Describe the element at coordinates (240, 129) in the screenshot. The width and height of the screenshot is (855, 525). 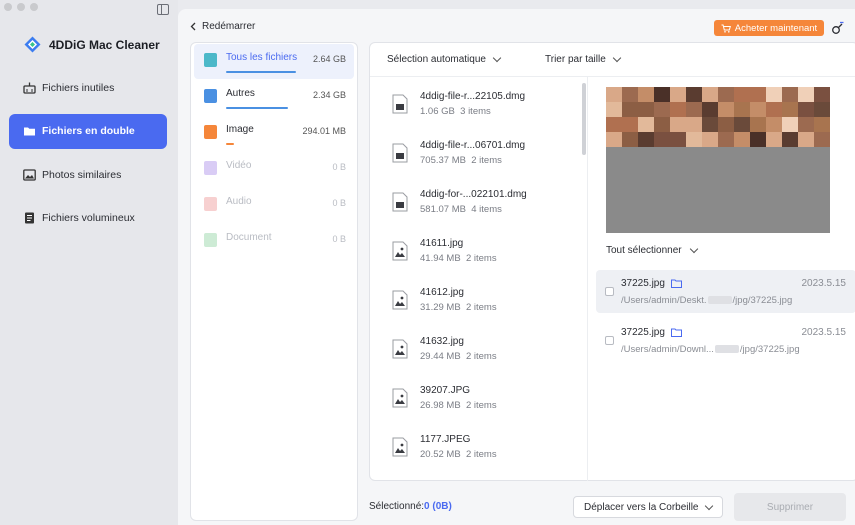
I see `category-label: Image` at that location.